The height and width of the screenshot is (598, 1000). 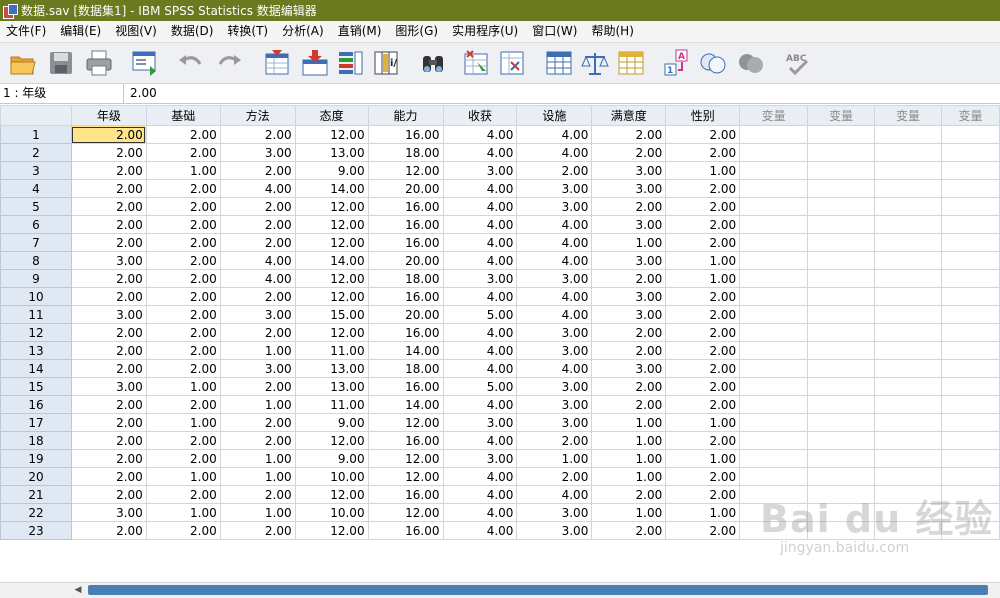 I want to click on use-variable-sets-icon: A 1, so click(x=677, y=63).